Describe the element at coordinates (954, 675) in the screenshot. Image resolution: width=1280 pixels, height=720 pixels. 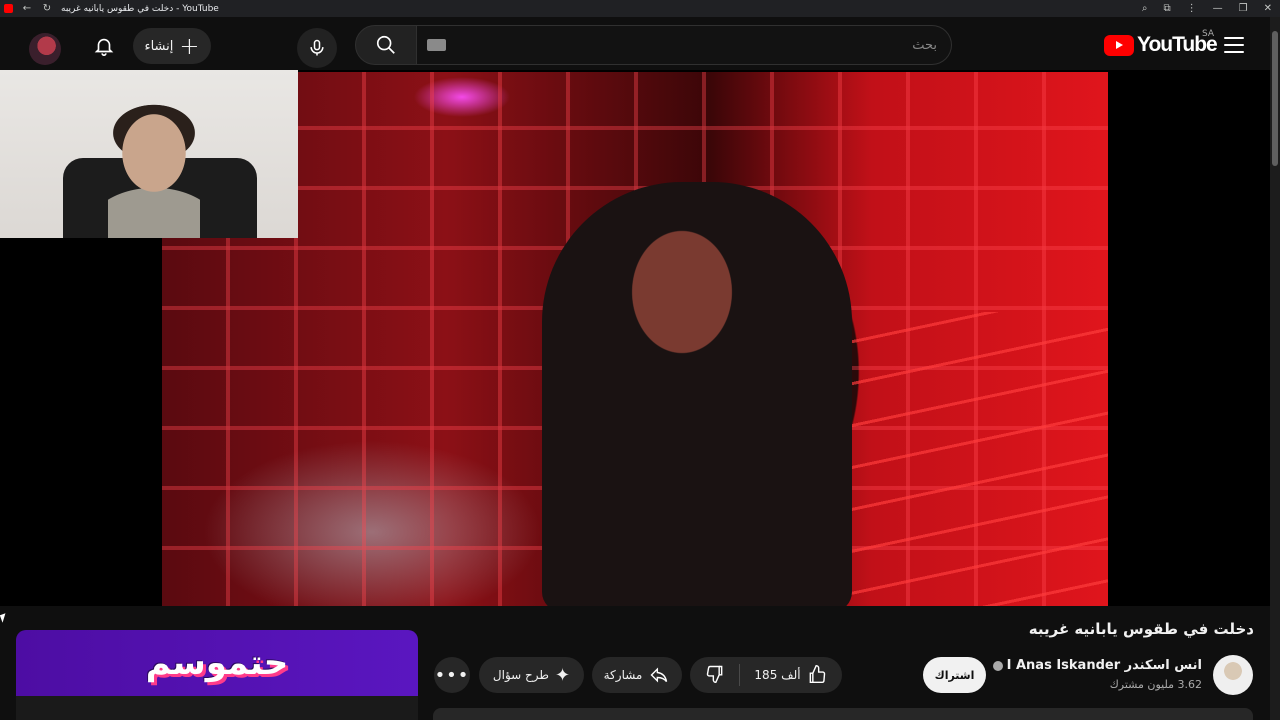
I see `subscribe-button: اشتراك` at that location.